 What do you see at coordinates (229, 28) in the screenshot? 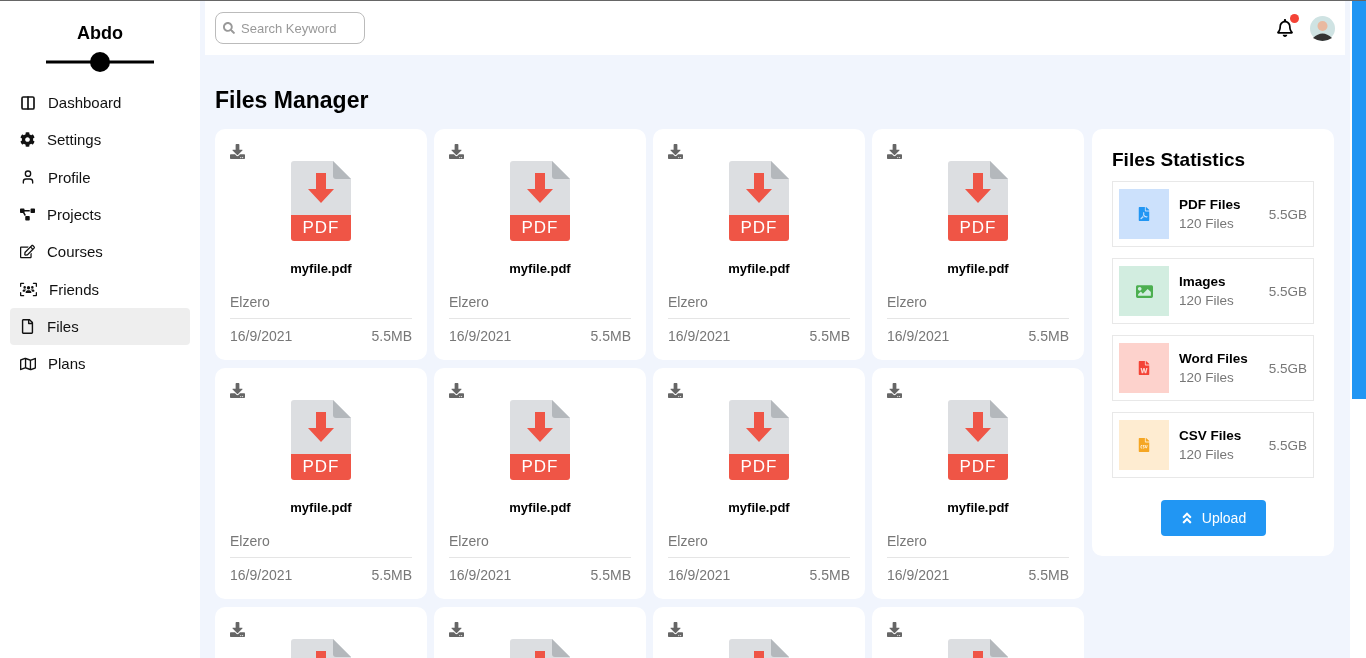
I see `search-icon` at bounding box center [229, 28].